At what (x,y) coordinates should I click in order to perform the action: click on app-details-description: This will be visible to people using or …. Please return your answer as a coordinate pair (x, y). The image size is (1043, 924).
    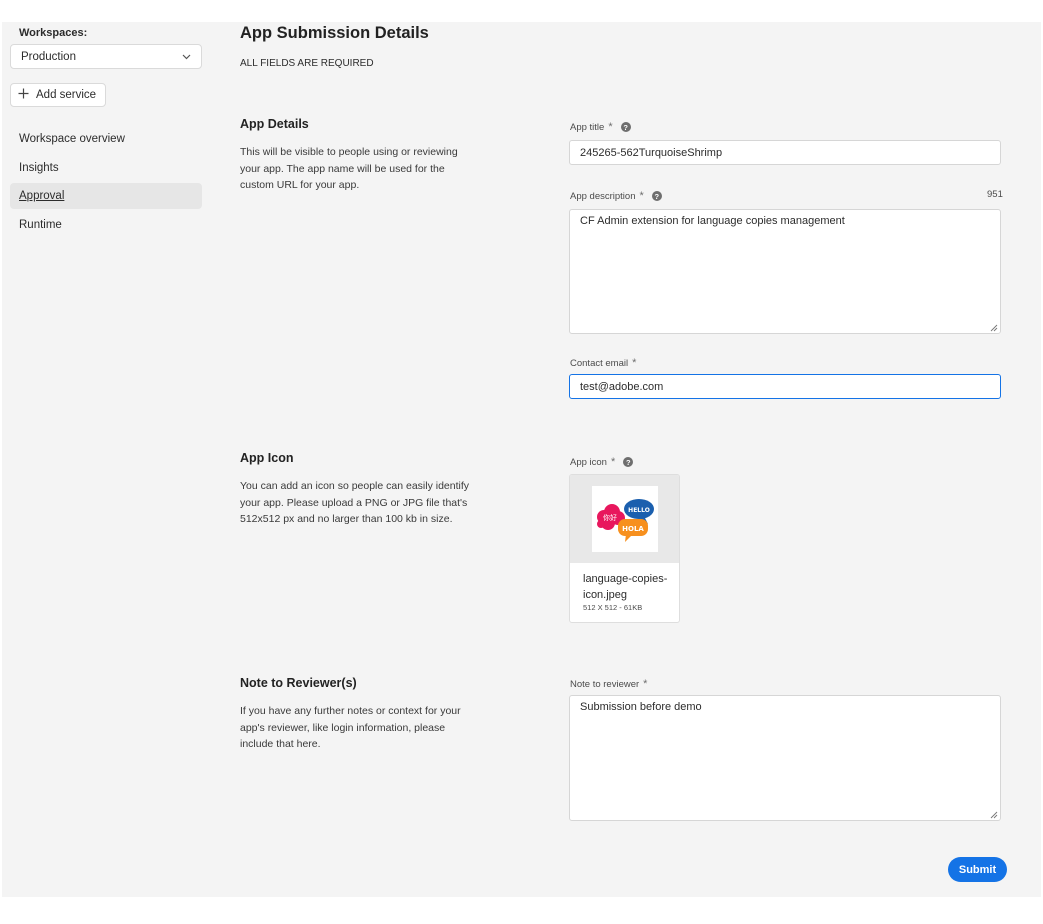
    Looking at the image, I should click on (349, 168).